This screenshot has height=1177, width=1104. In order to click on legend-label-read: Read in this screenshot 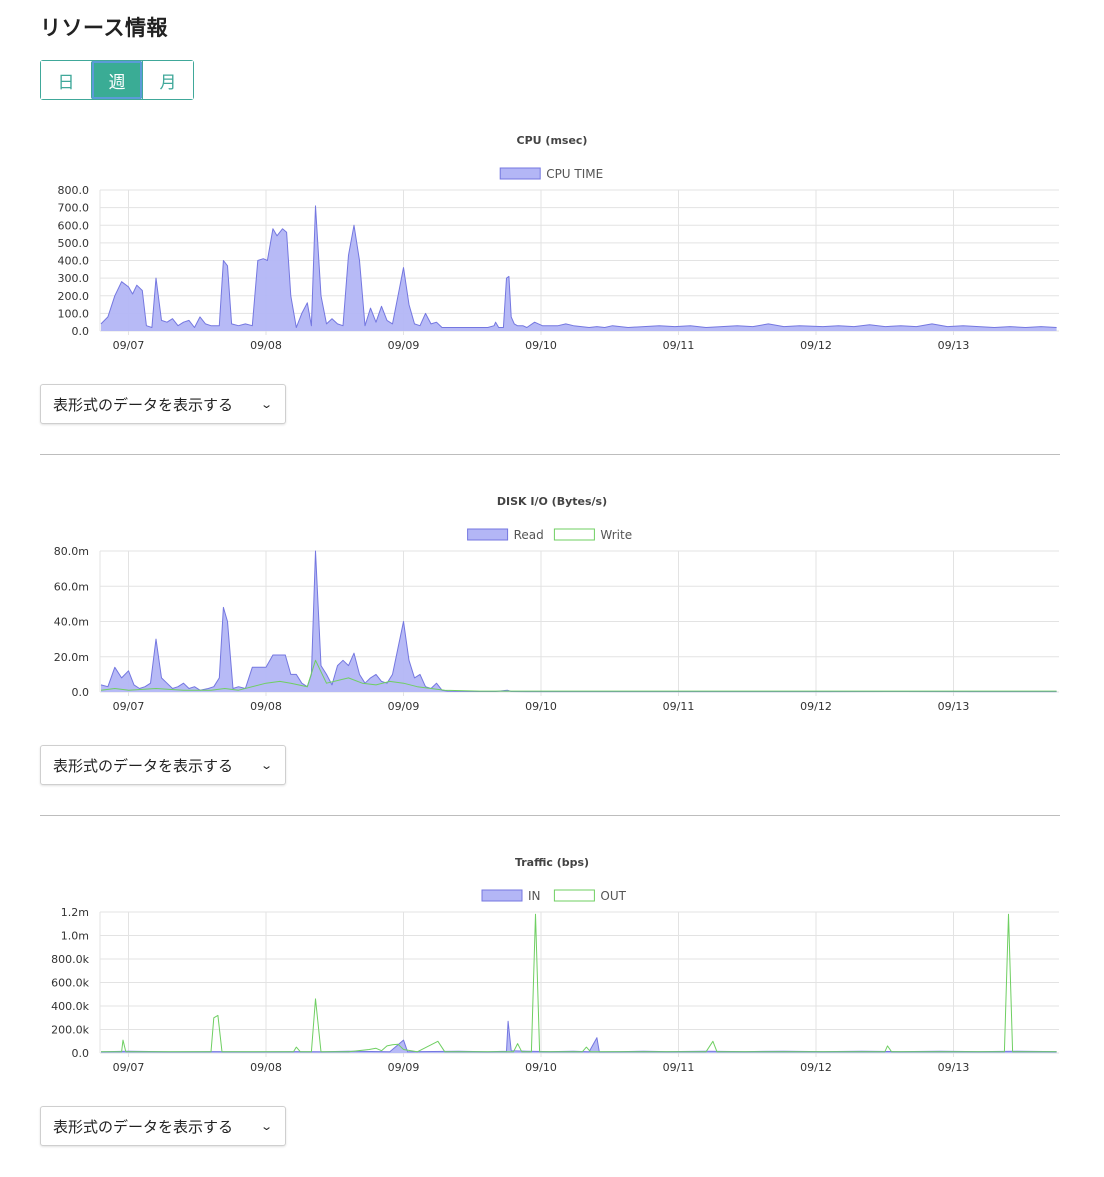, I will do `click(529, 535)`.